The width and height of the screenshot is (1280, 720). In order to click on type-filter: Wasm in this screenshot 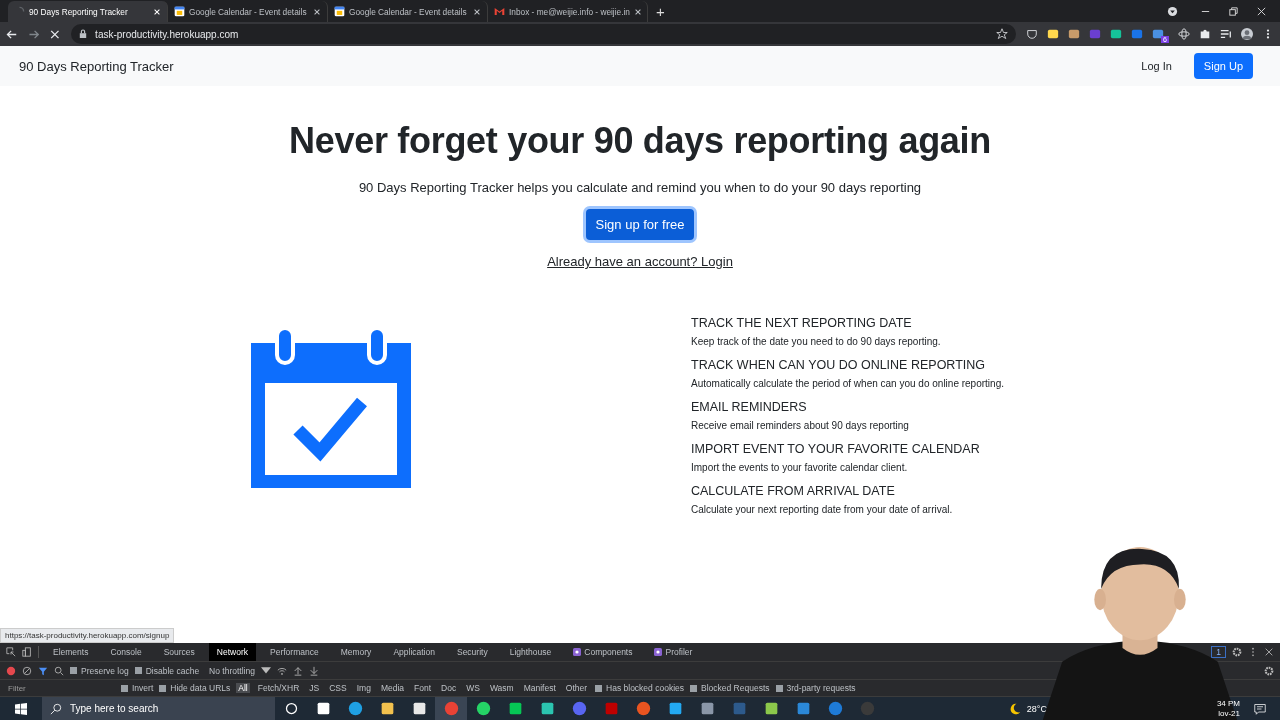, I will do `click(501, 688)`.